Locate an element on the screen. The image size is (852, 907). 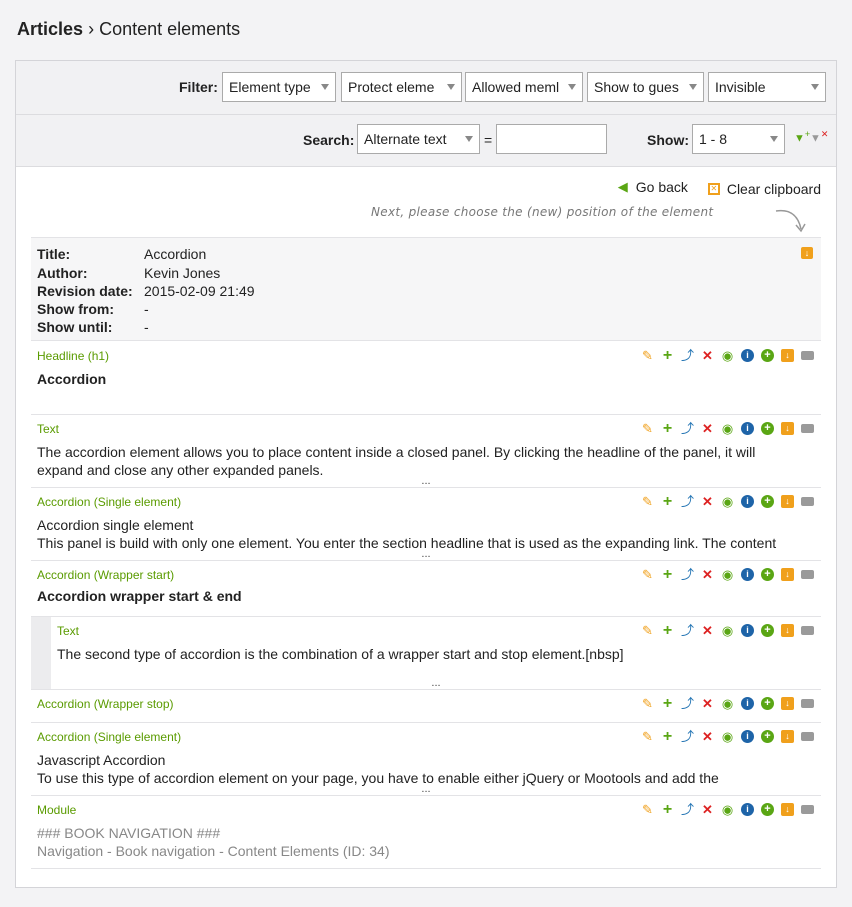
apply-filter-icon: ▼+ is located at coordinates (802, 137).